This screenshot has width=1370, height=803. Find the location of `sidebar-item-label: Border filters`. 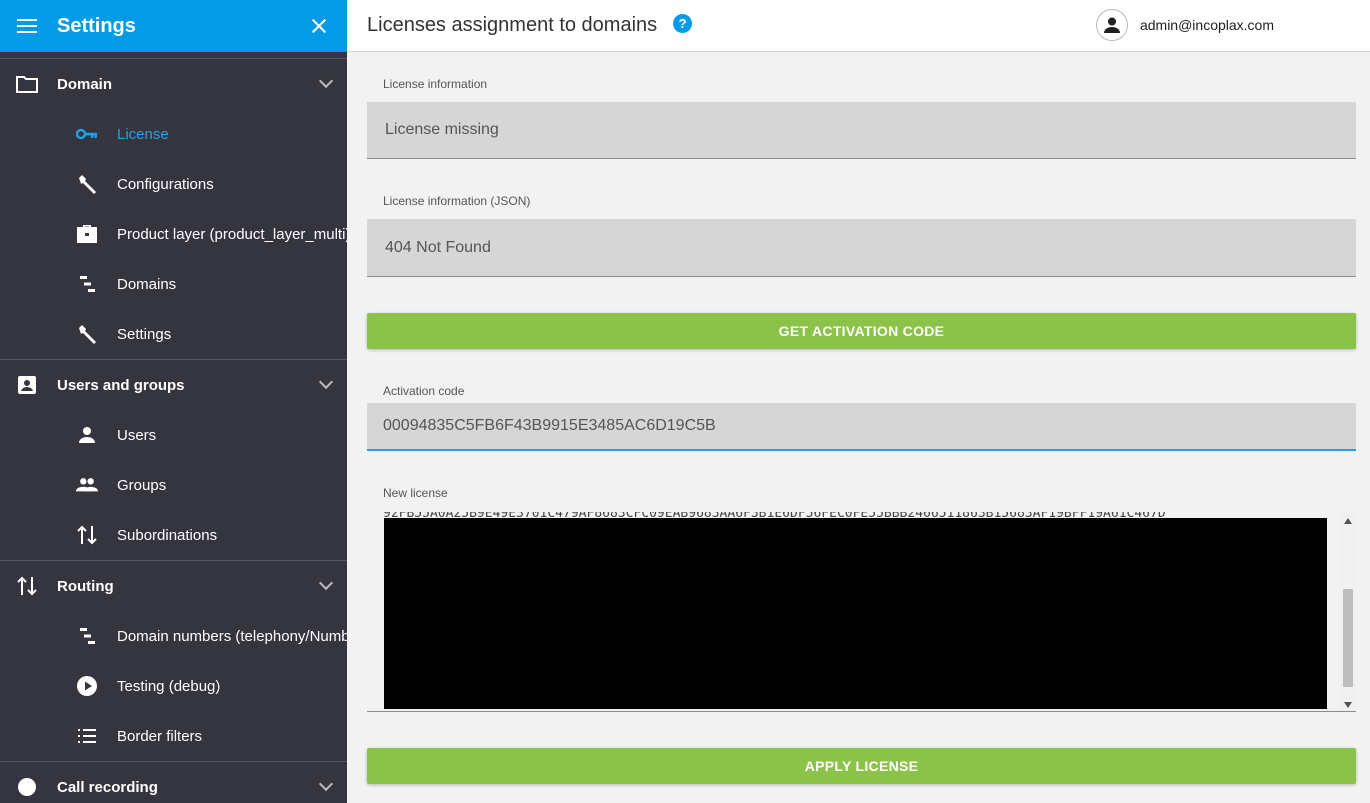

sidebar-item-label: Border filters is located at coordinates (160, 736).